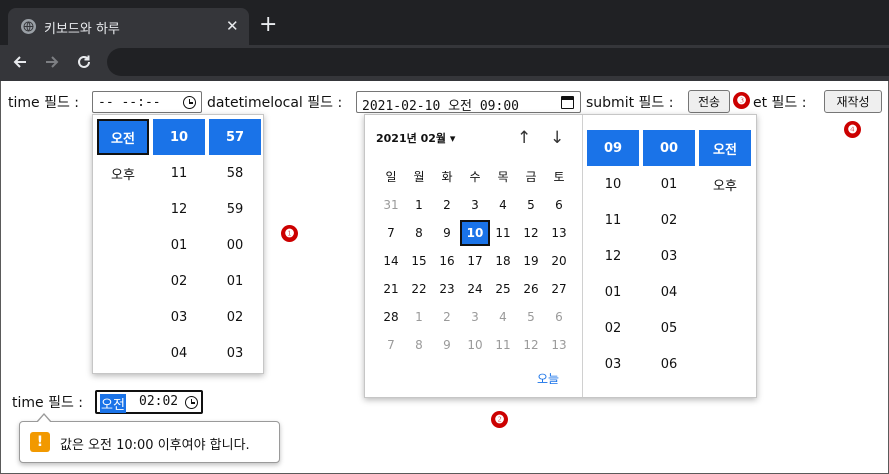 This screenshot has height=474, width=889. I want to click on validation-message: 값은 오전 10:00 이후여야 합니다., so click(155, 445).